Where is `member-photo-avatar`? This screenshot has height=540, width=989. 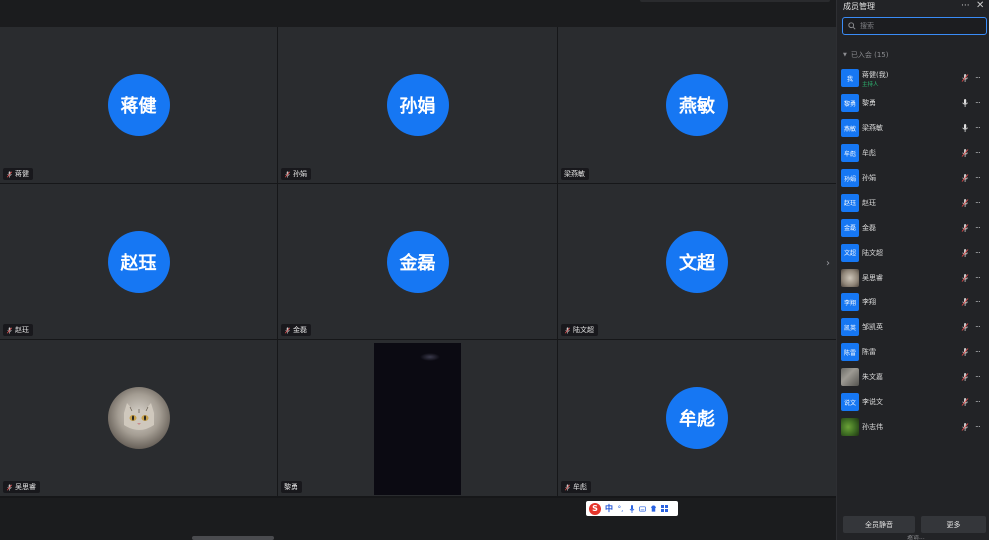
member-photo-avatar is located at coordinates (850, 377).